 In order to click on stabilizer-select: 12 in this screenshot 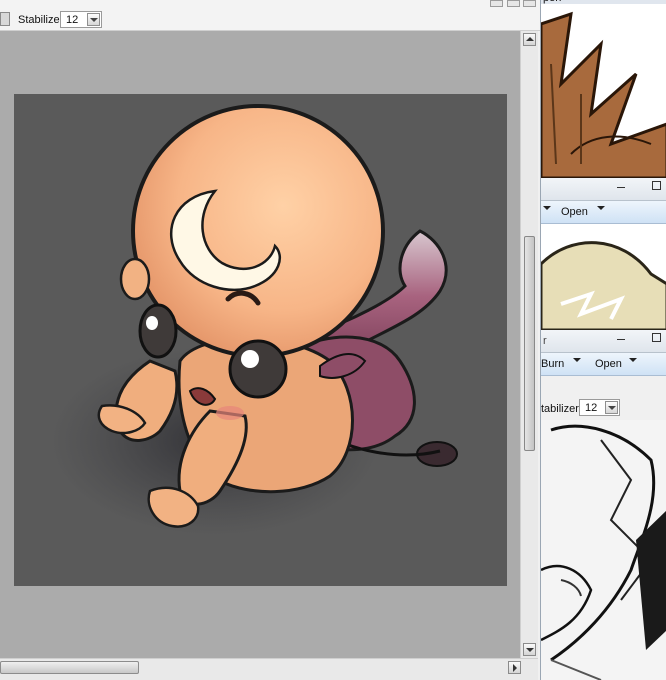, I will do `click(81, 19)`.